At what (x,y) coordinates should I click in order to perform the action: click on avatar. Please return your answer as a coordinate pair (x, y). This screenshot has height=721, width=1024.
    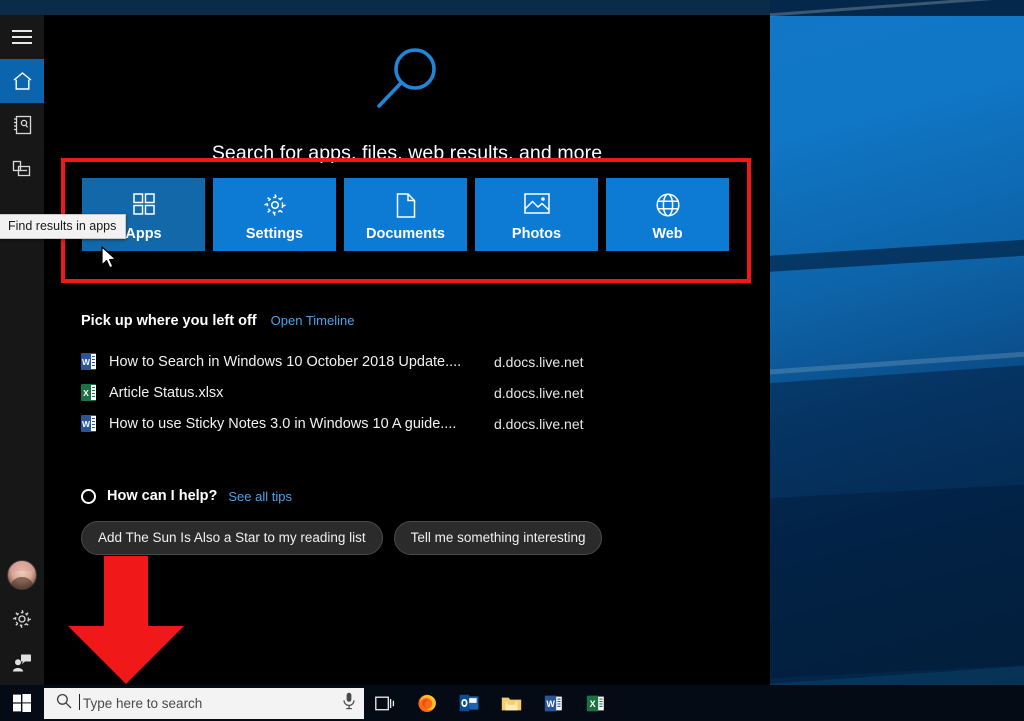
    Looking at the image, I should click on (22, 575).